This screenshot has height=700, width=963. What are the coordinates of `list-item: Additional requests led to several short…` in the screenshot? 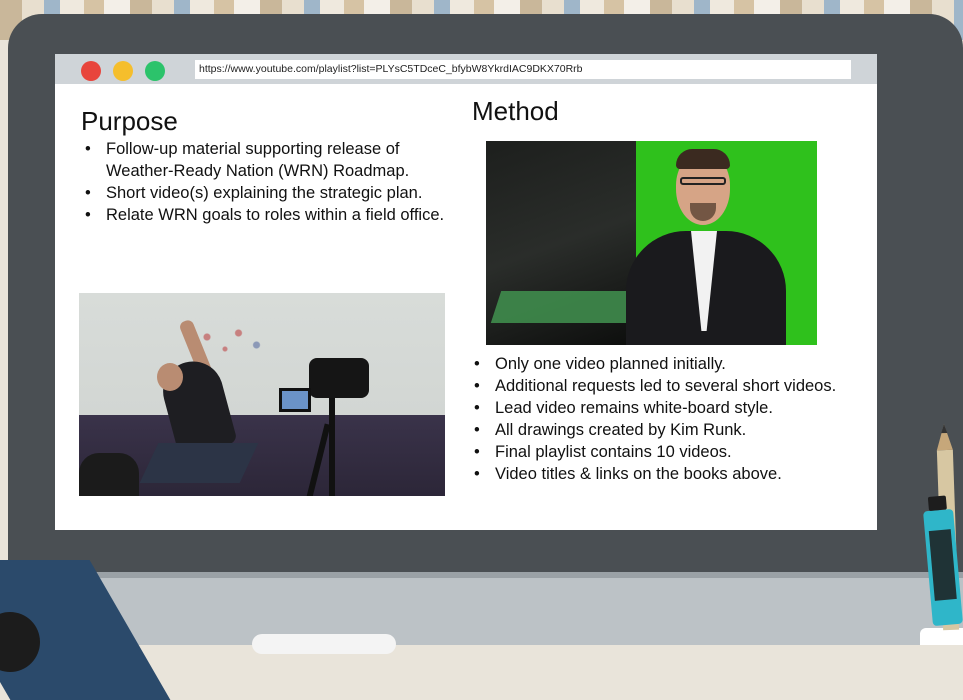 It's located at (670, 386).